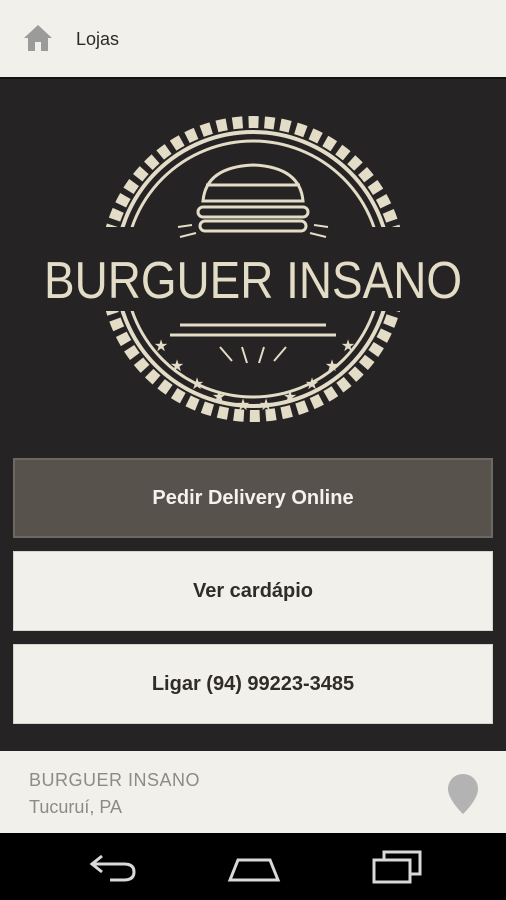 This screenshot has width=506, height=900. What do you see at coordinates (114, 866) in the screenshot?
I see `back-icon` at bounding box center [114, 866].